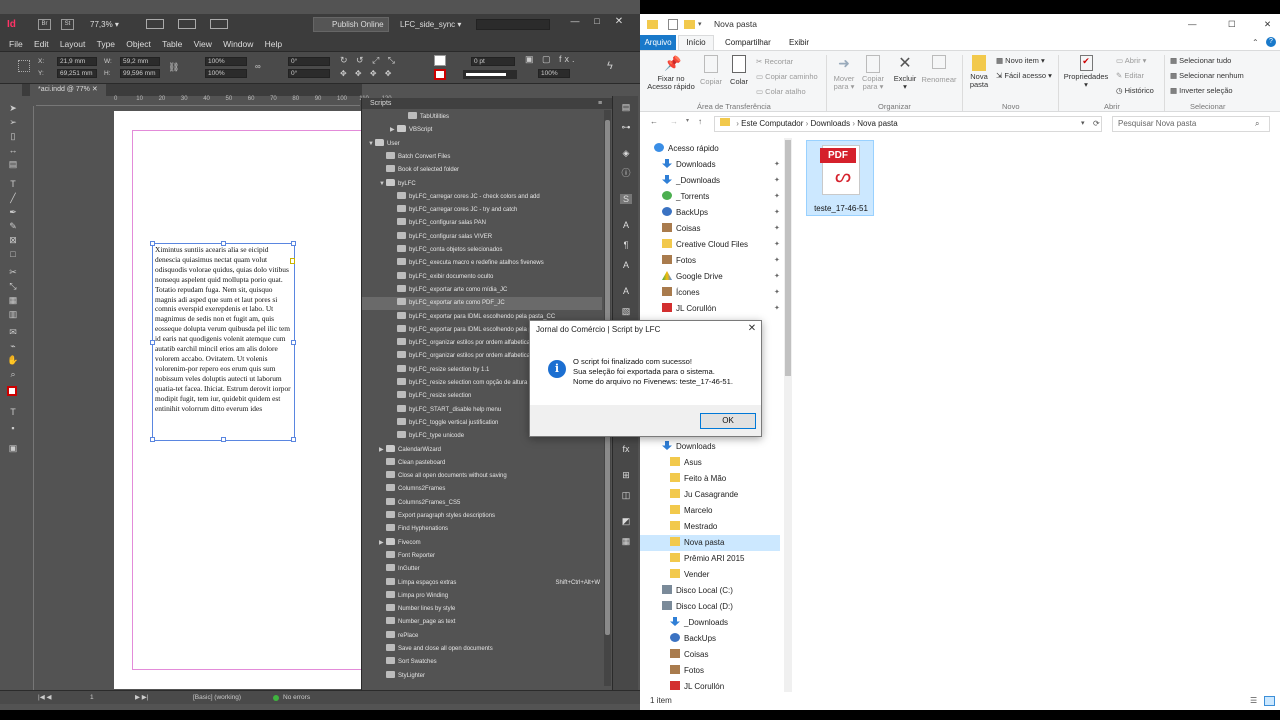  I want to click on selection-tool-icon: ➤, so click(13, 108).